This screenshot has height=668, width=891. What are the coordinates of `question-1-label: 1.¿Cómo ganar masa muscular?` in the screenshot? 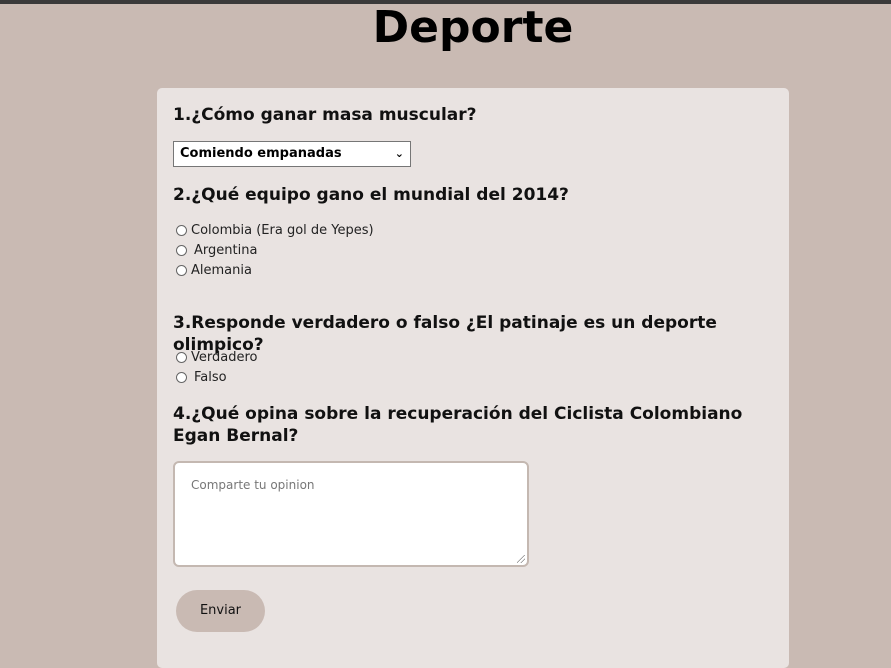 It's located at (325, 115).